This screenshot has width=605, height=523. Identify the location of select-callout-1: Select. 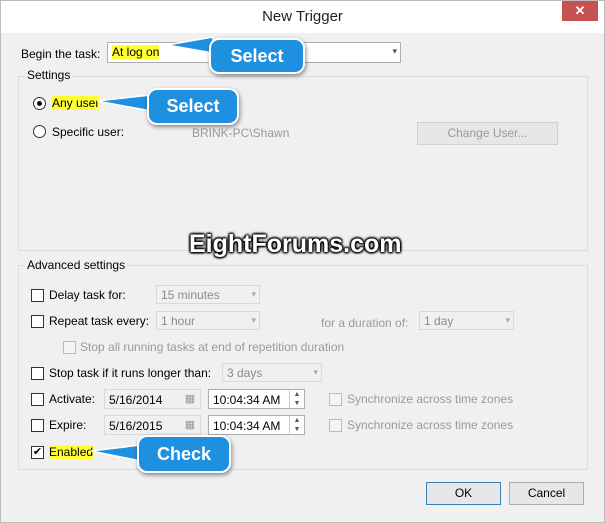
(257, 56).